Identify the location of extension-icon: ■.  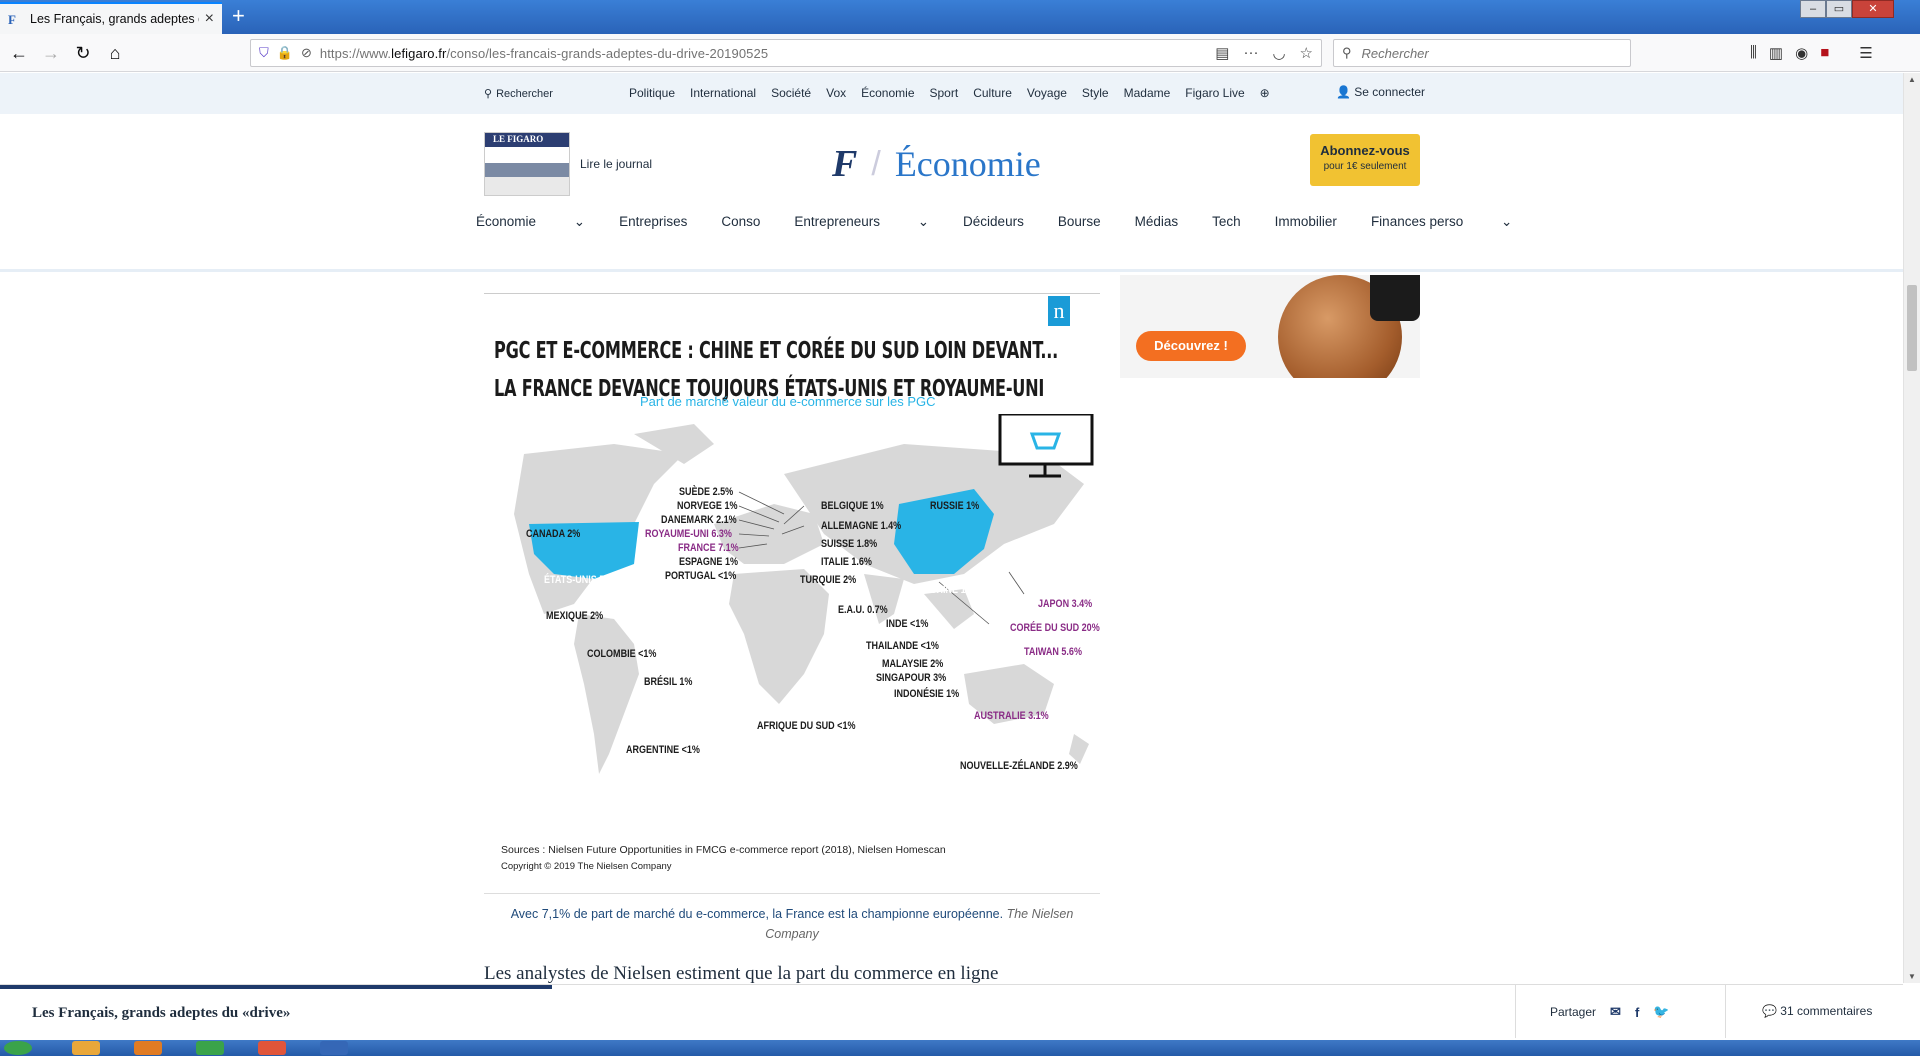
(1824, 53).